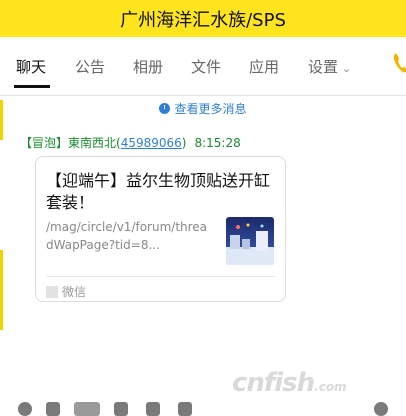 The image size is (406, 416). I want to click on card-title: 【迎端午】益尔生物顶贴送开缸套装！, so click(158, 191).